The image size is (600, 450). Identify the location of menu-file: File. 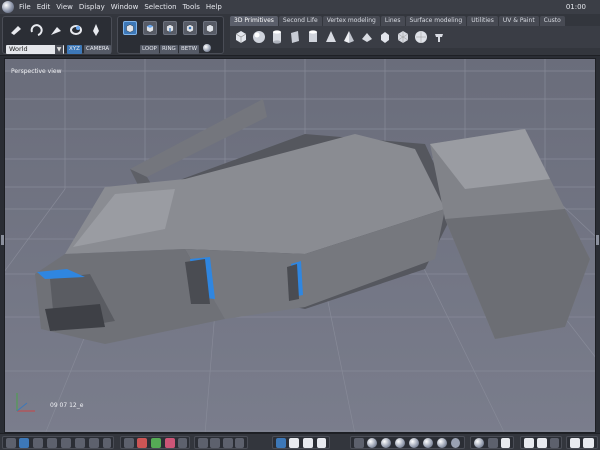
(25, 7).